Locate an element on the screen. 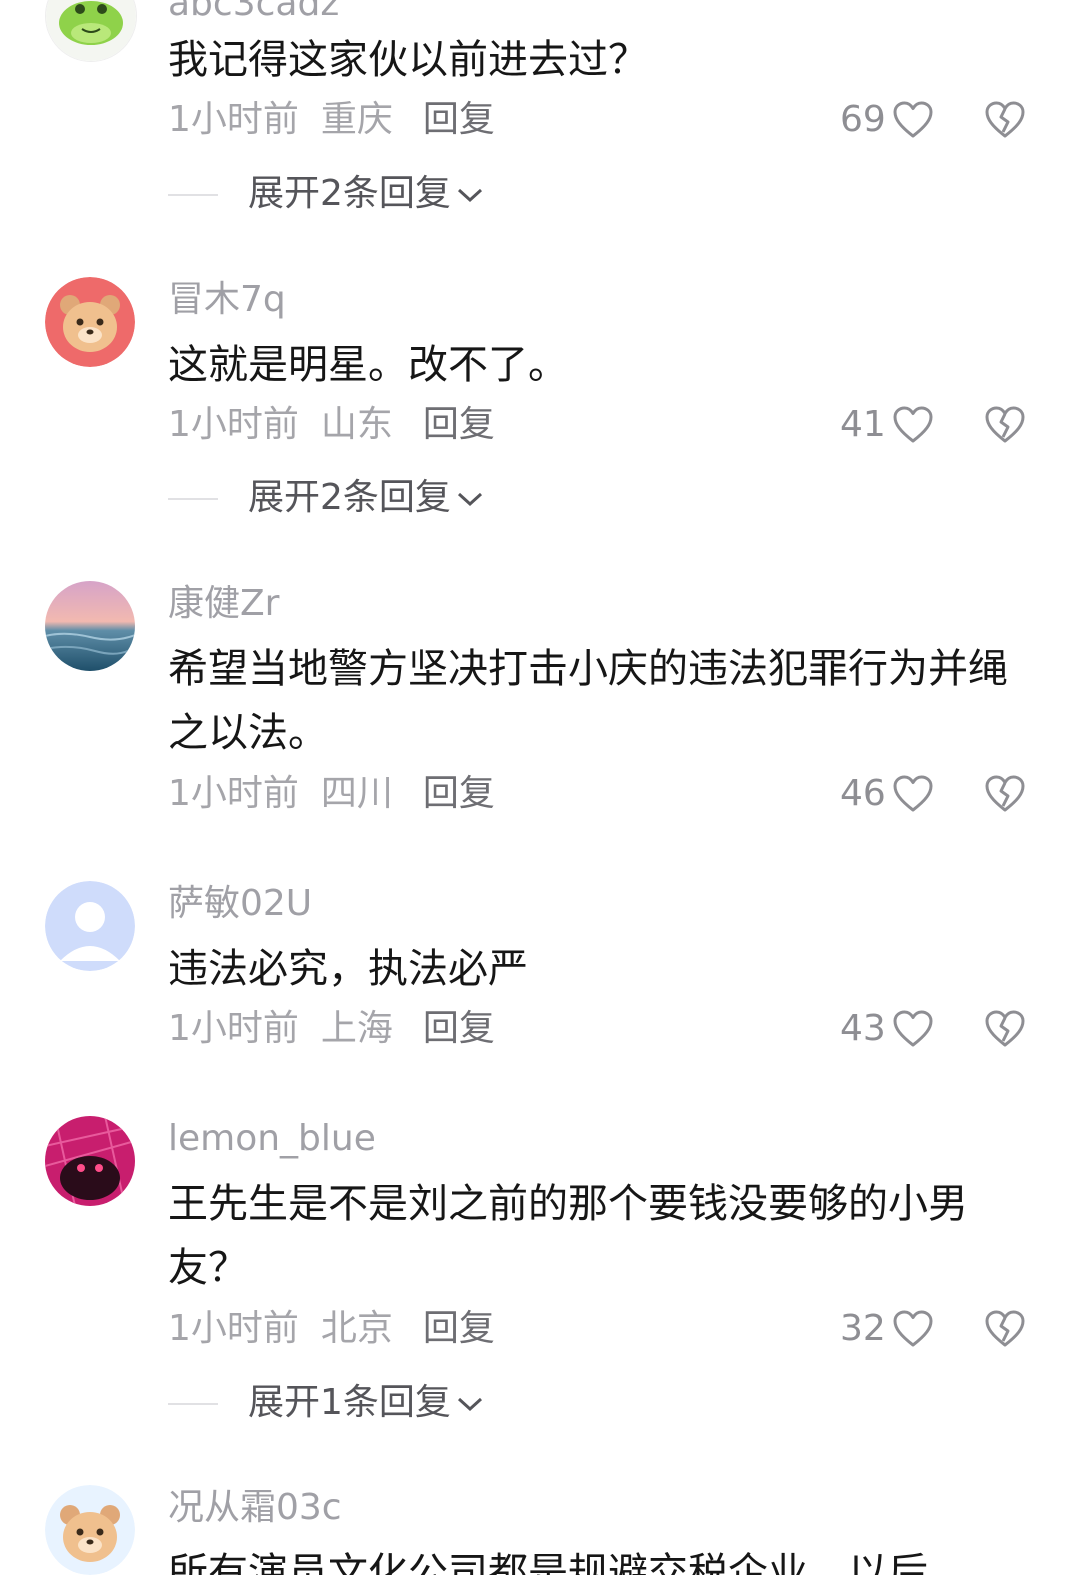  comment-location: 重庆 is located at coordinates (356, 119).